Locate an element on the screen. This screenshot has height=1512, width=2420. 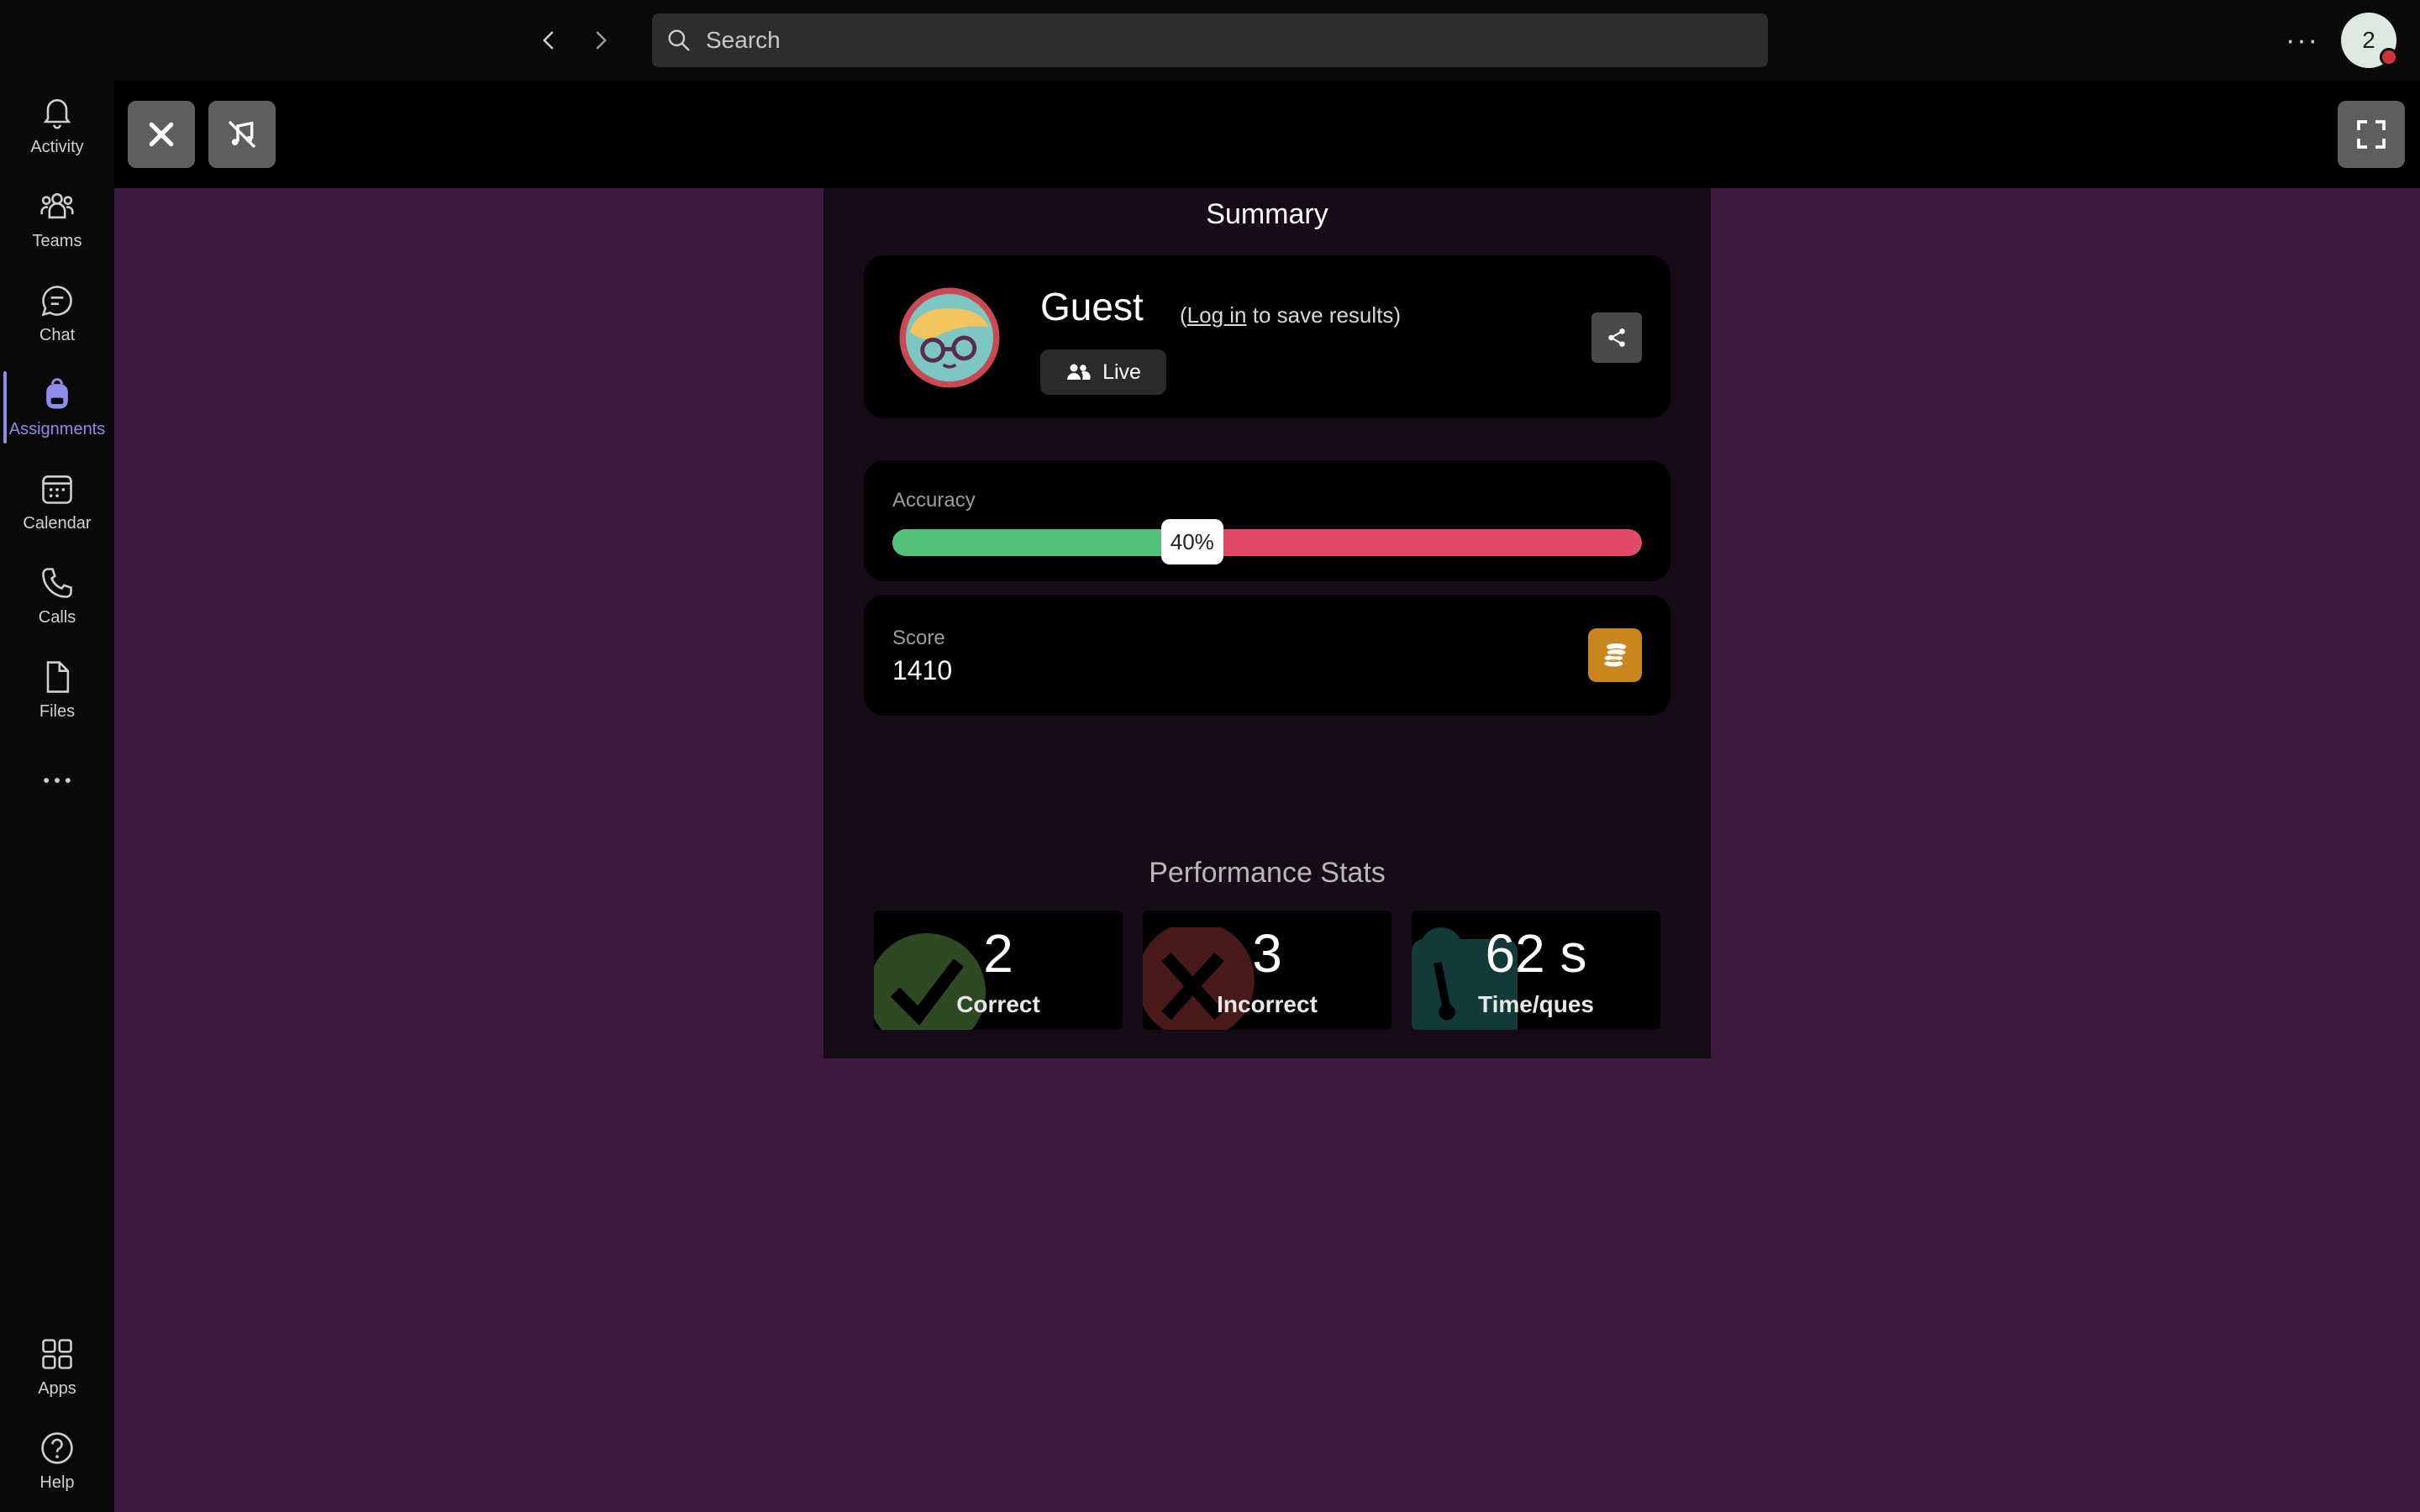
rail-item-assignments: Assignments is located at coordinates (57, 407).